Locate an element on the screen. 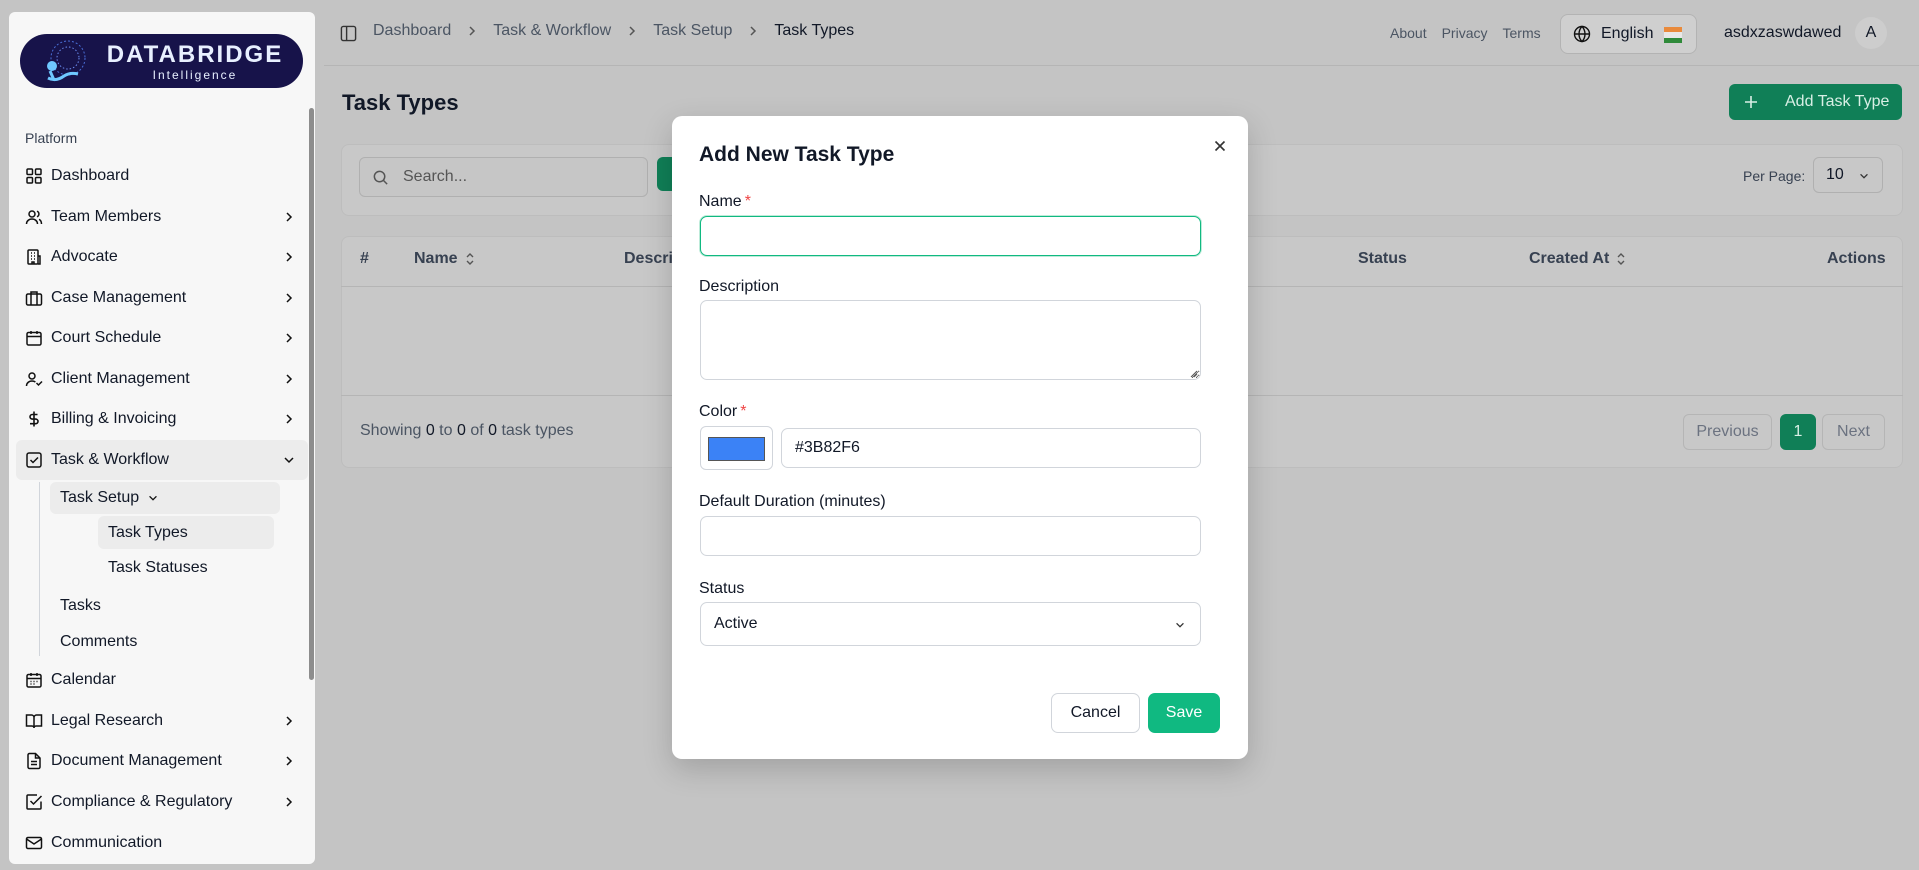 This screenshot has height=870, width=1919. per-page-label: Per Page: is located at coordinates (1774, 176).